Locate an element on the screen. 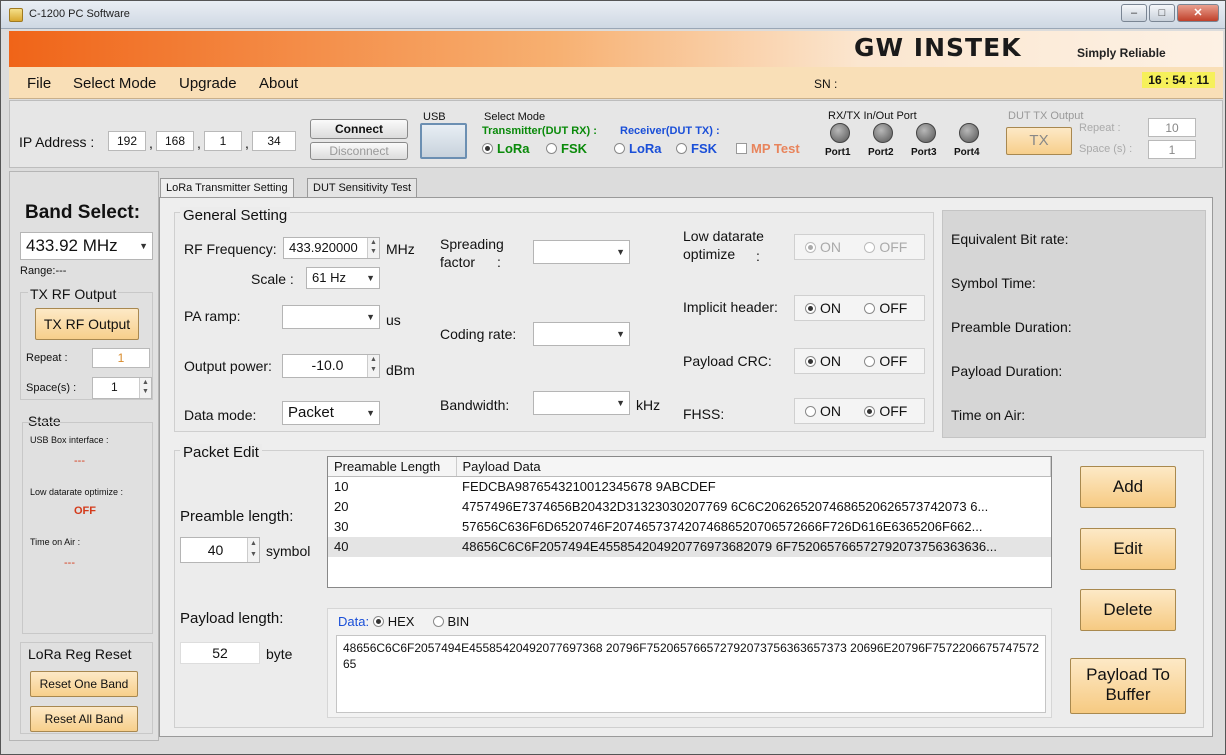 The height and width of the screenshot is (755, 1226). general-setting-title: General Setting is located at coordinates (235, 215).